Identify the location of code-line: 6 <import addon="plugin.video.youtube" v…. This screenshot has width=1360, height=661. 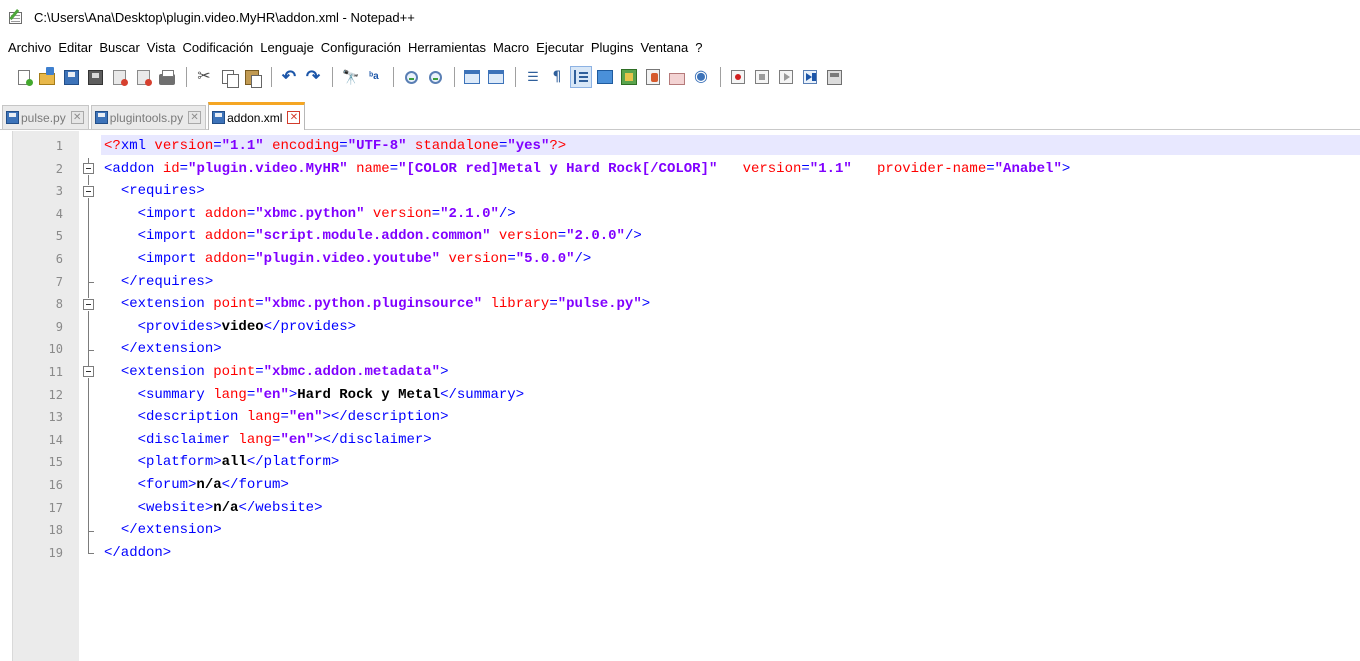
(680, 259).